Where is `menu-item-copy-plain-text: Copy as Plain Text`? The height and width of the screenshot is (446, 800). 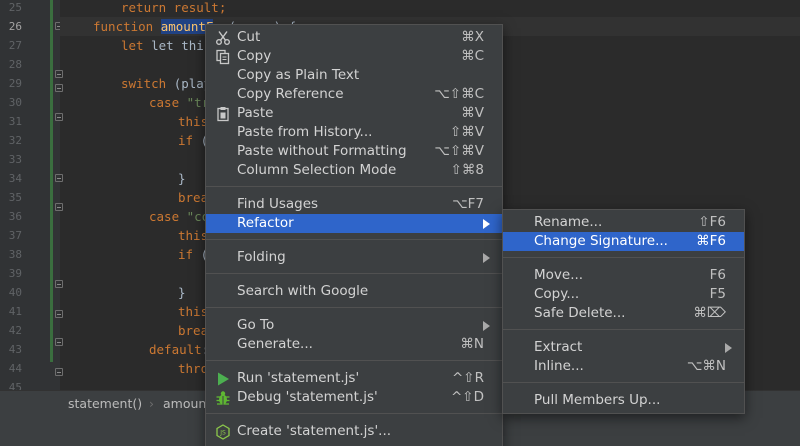 menu-item-copy-plain-text: Copy as Plain Text is located at coordinates (354, 75).